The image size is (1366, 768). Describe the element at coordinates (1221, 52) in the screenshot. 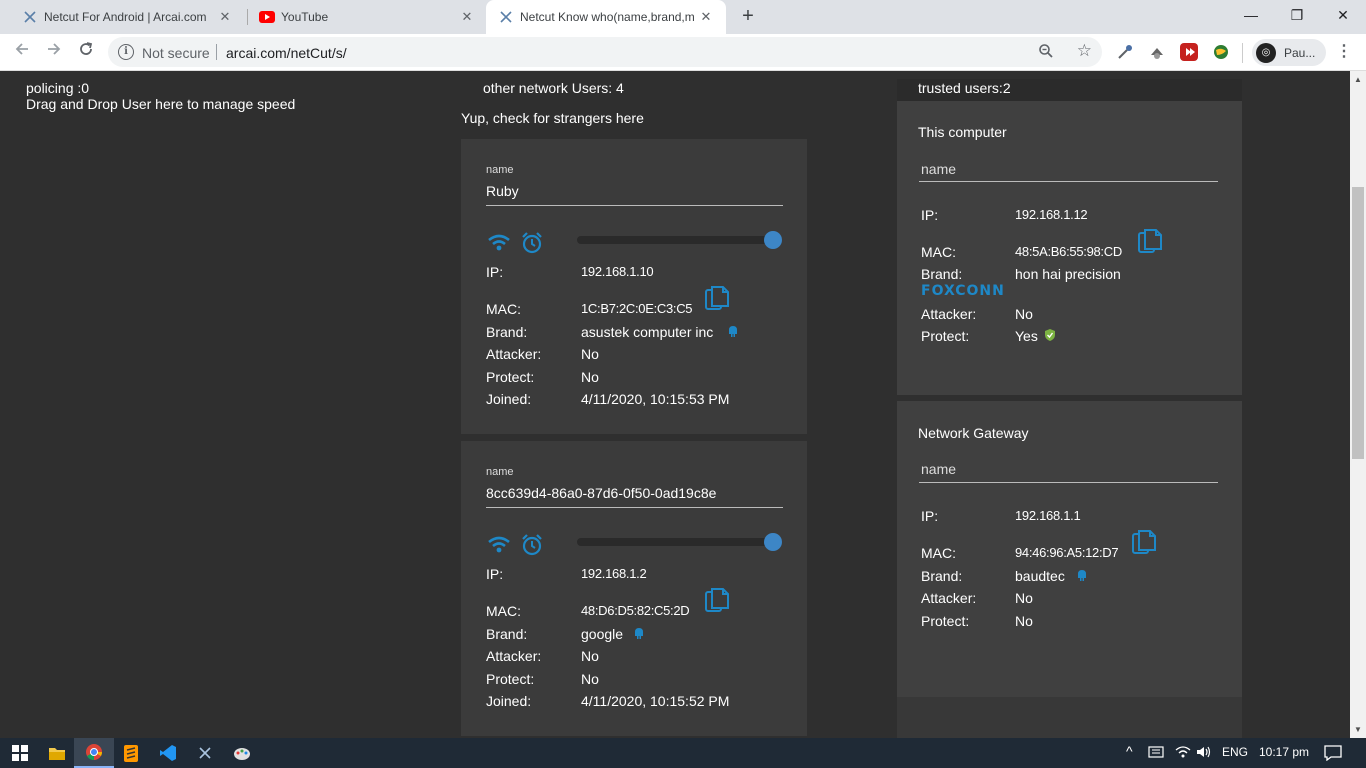

I see `globe-extension-icon` at that location.